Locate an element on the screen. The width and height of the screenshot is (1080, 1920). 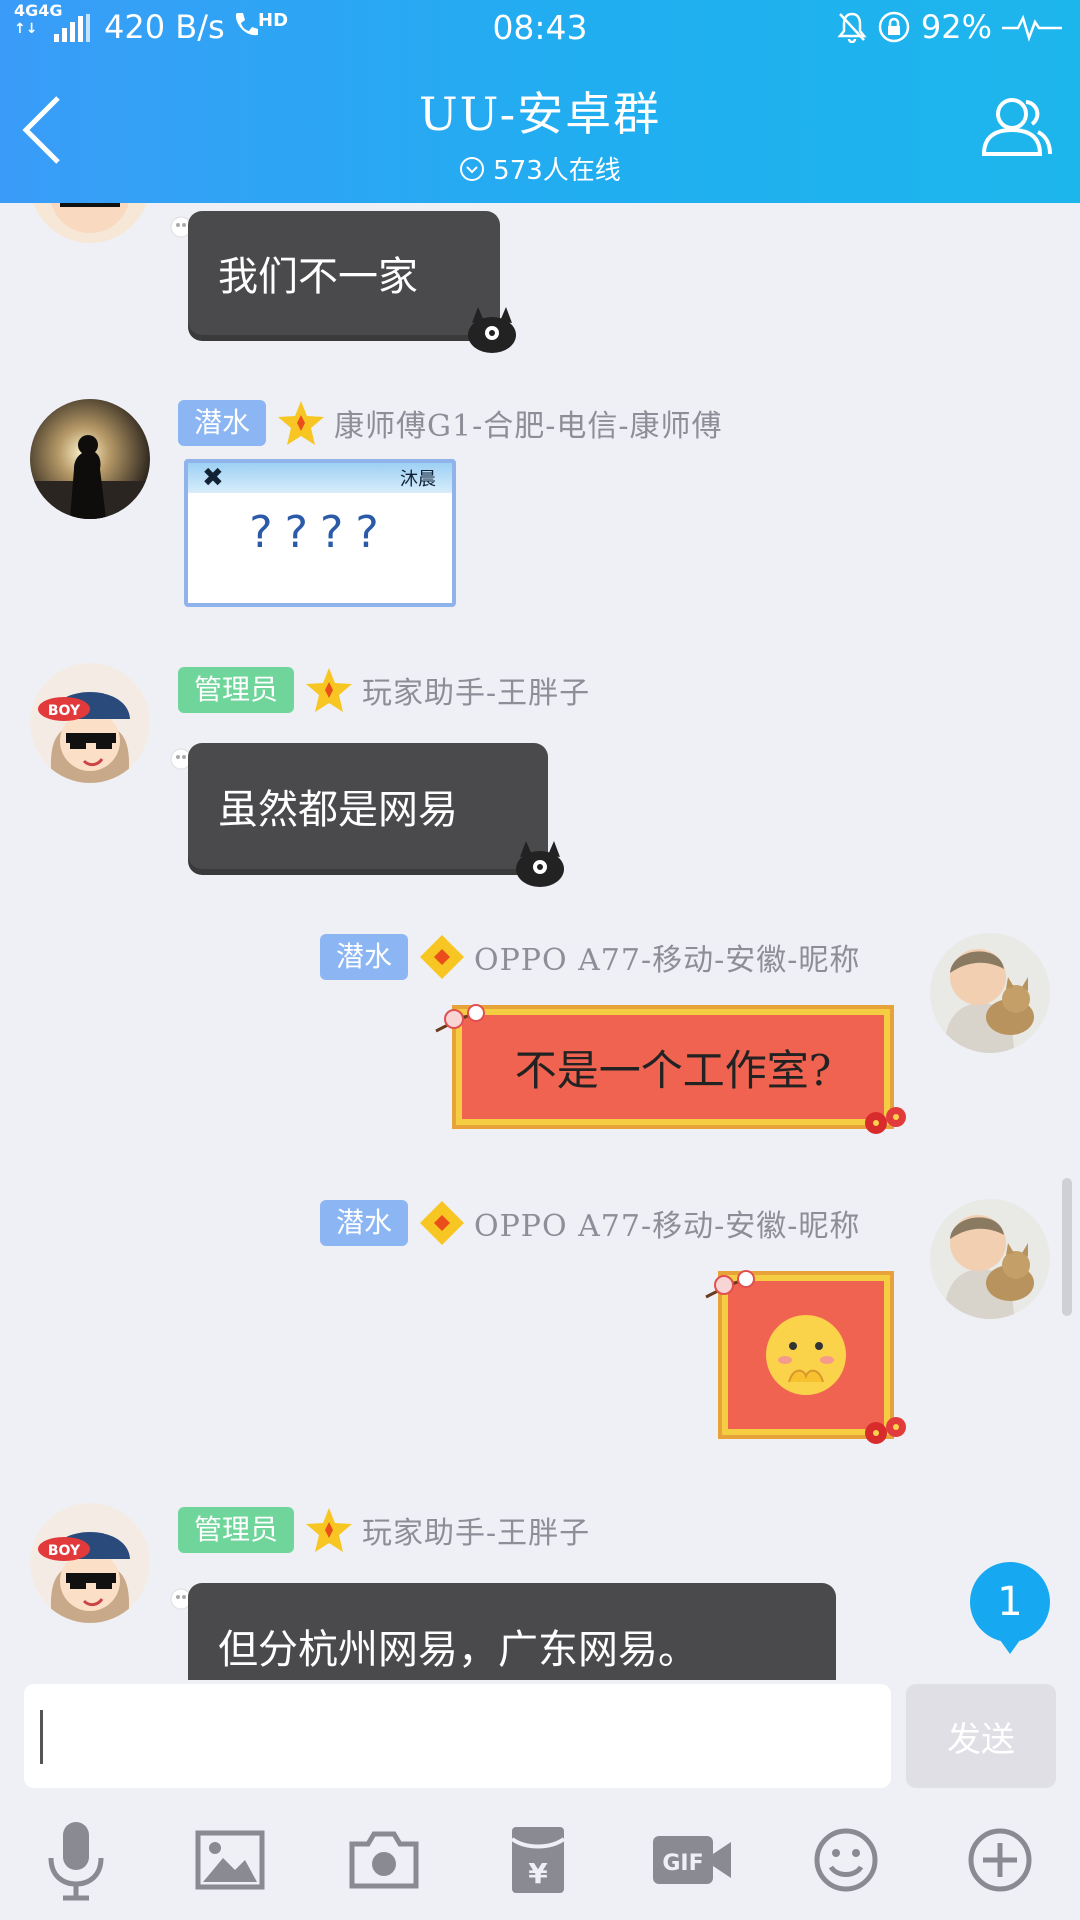
message-bubble: 虽然都是网易 is located at coordinates (376, 815).